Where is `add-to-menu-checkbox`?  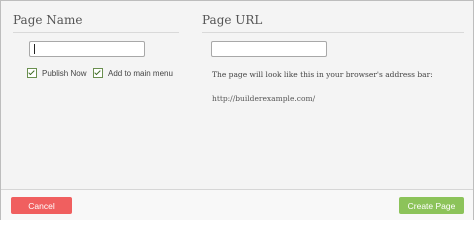 add-to-menu-checkbox is located at coordinates (98, 73).